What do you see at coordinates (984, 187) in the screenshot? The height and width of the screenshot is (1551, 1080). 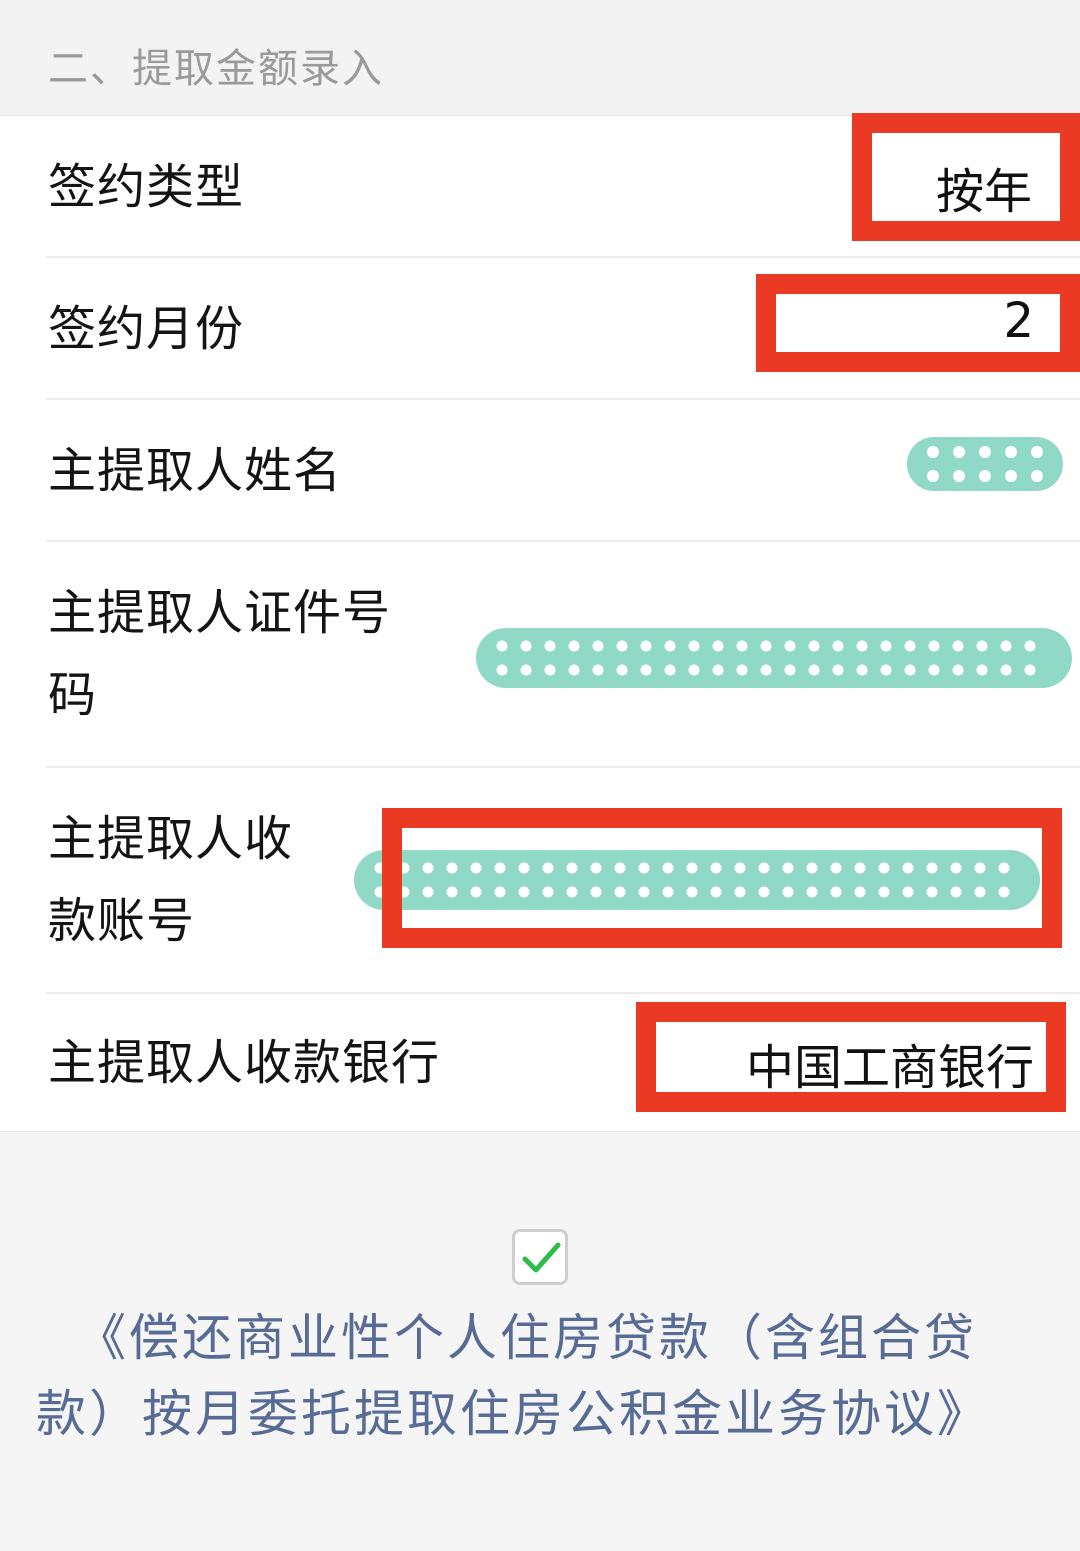 I see `sign-type-value: 按年` at bounding box center [984, 187].